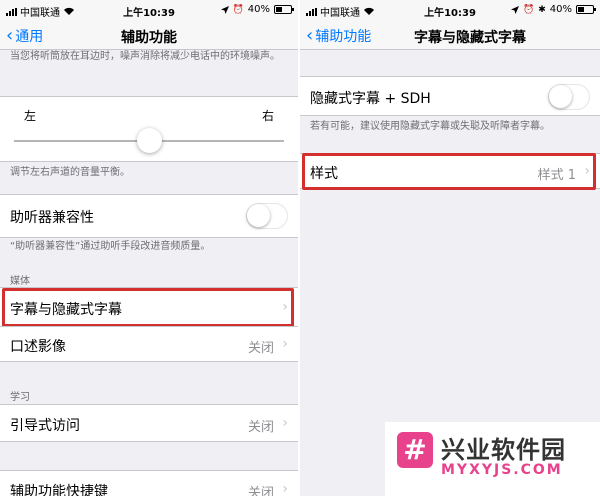  What do you see at coordinates (503, 450) in the screenshot?
I see `watermark-title: 兴业软件园` at bounding box center [503, 450].